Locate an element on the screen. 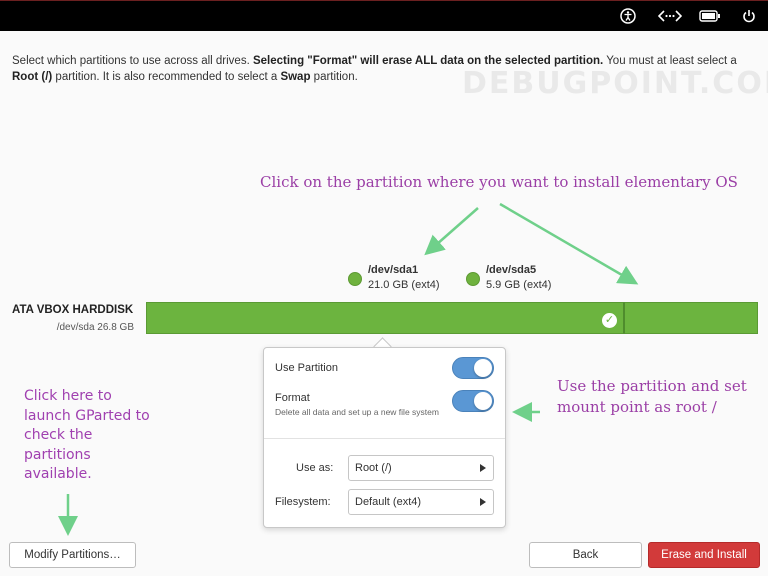  use-partition-toggle is located at coordinates (473, 368).